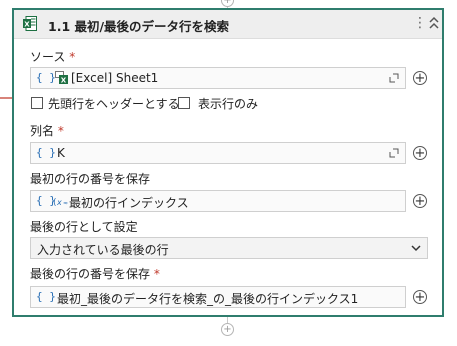  Describe the element at coordinates (139, 26) in the screenshot. I see `card-title: 1.1 最初/最後のデータ行を検索` at that location.